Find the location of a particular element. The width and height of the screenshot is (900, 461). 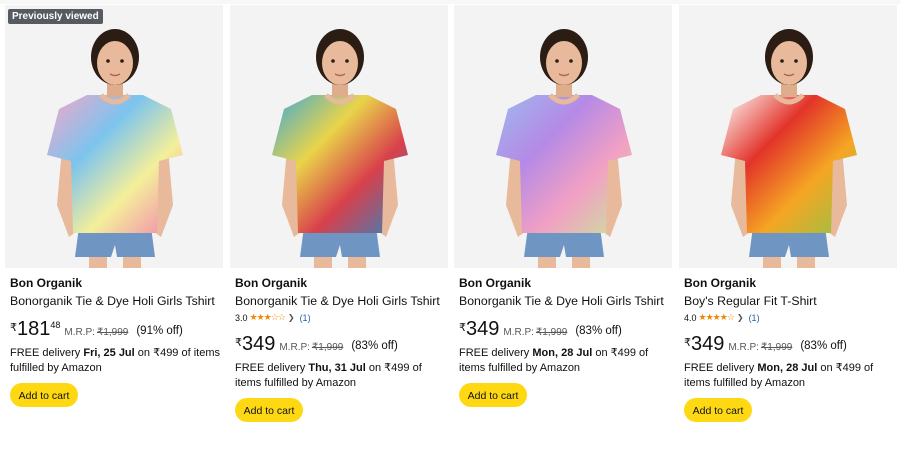

star-rating-icon: ★★★★☆ is located at coordinates (716, 317).